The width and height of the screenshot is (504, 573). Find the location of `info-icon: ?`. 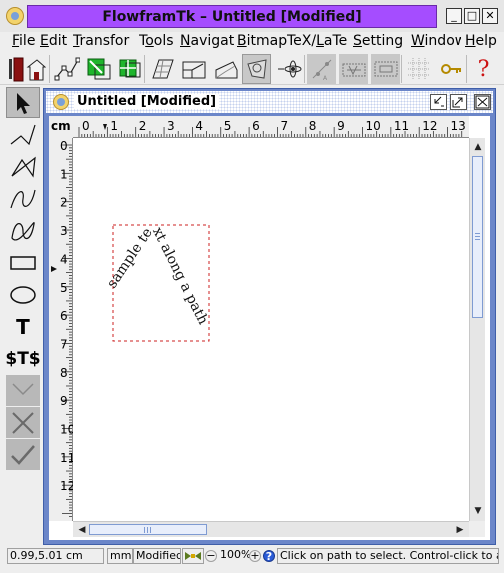

info-icon: ? is located at coordinates (269, 556).